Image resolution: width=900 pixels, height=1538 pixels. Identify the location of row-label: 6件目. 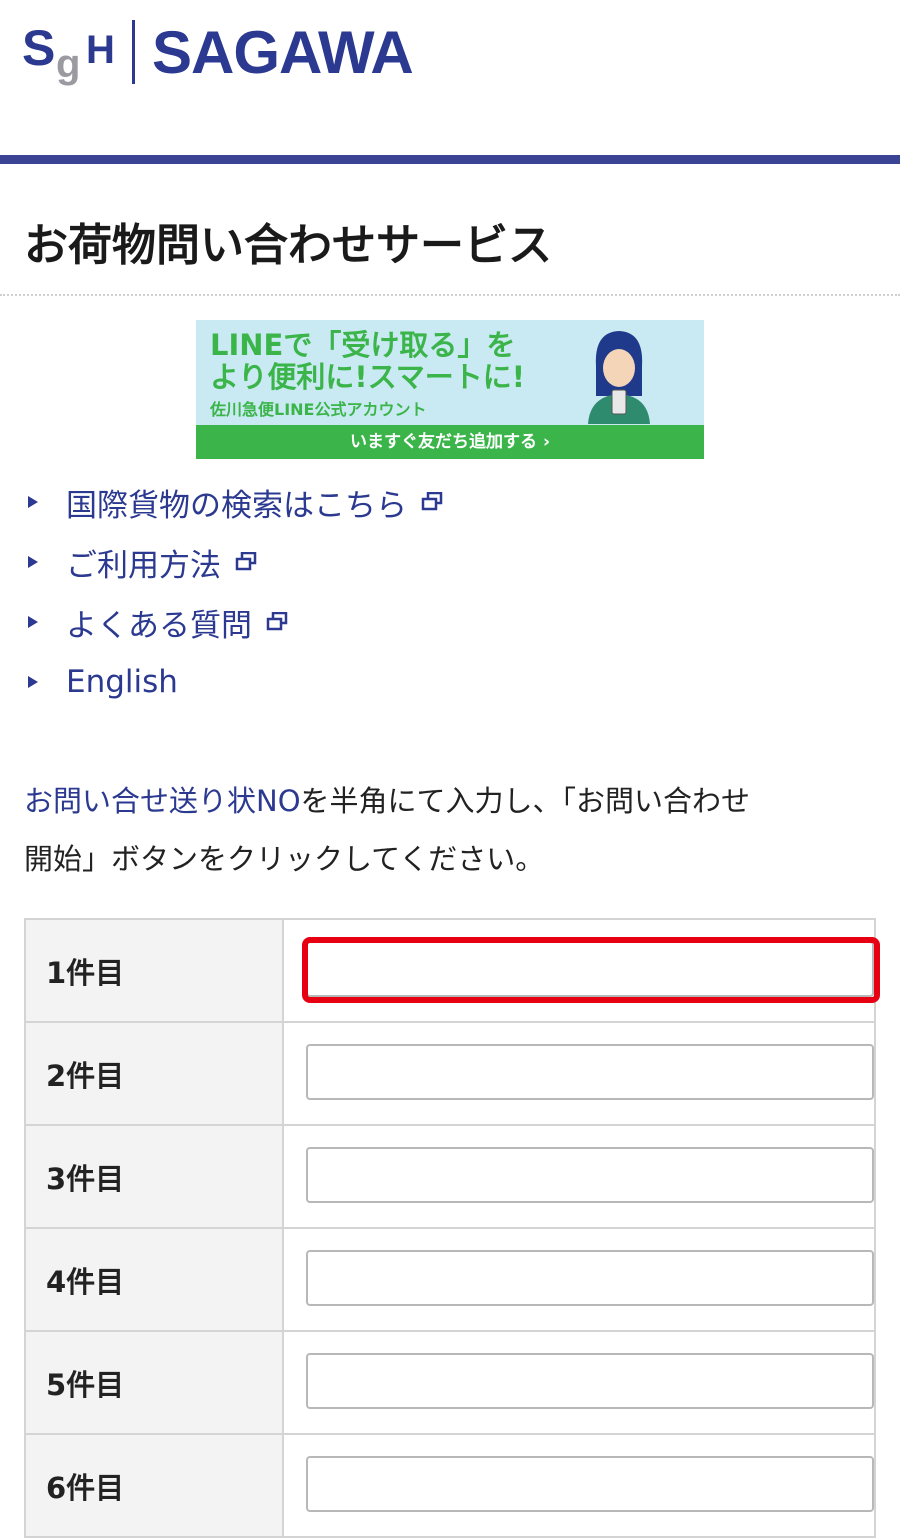
(154, 1485).